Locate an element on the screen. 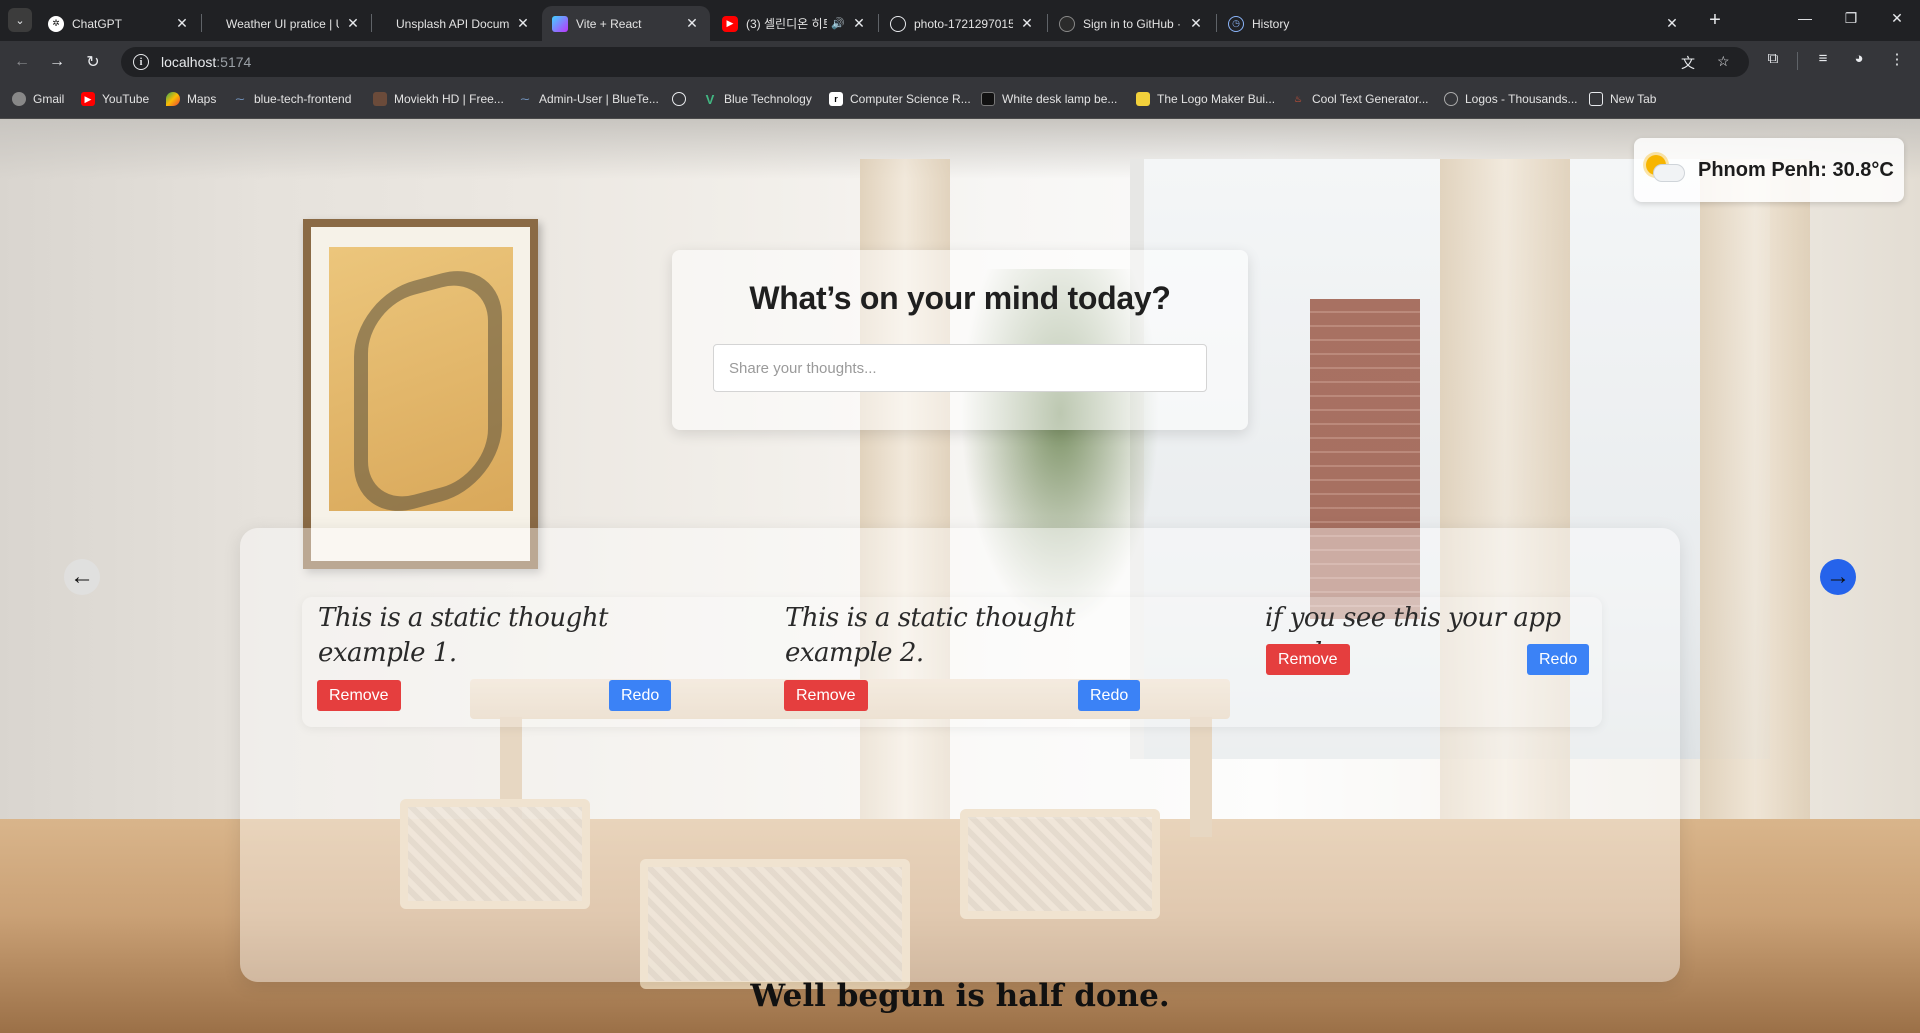  profile-avatar-icon: ◕ is located at coordinates (1859, 58).